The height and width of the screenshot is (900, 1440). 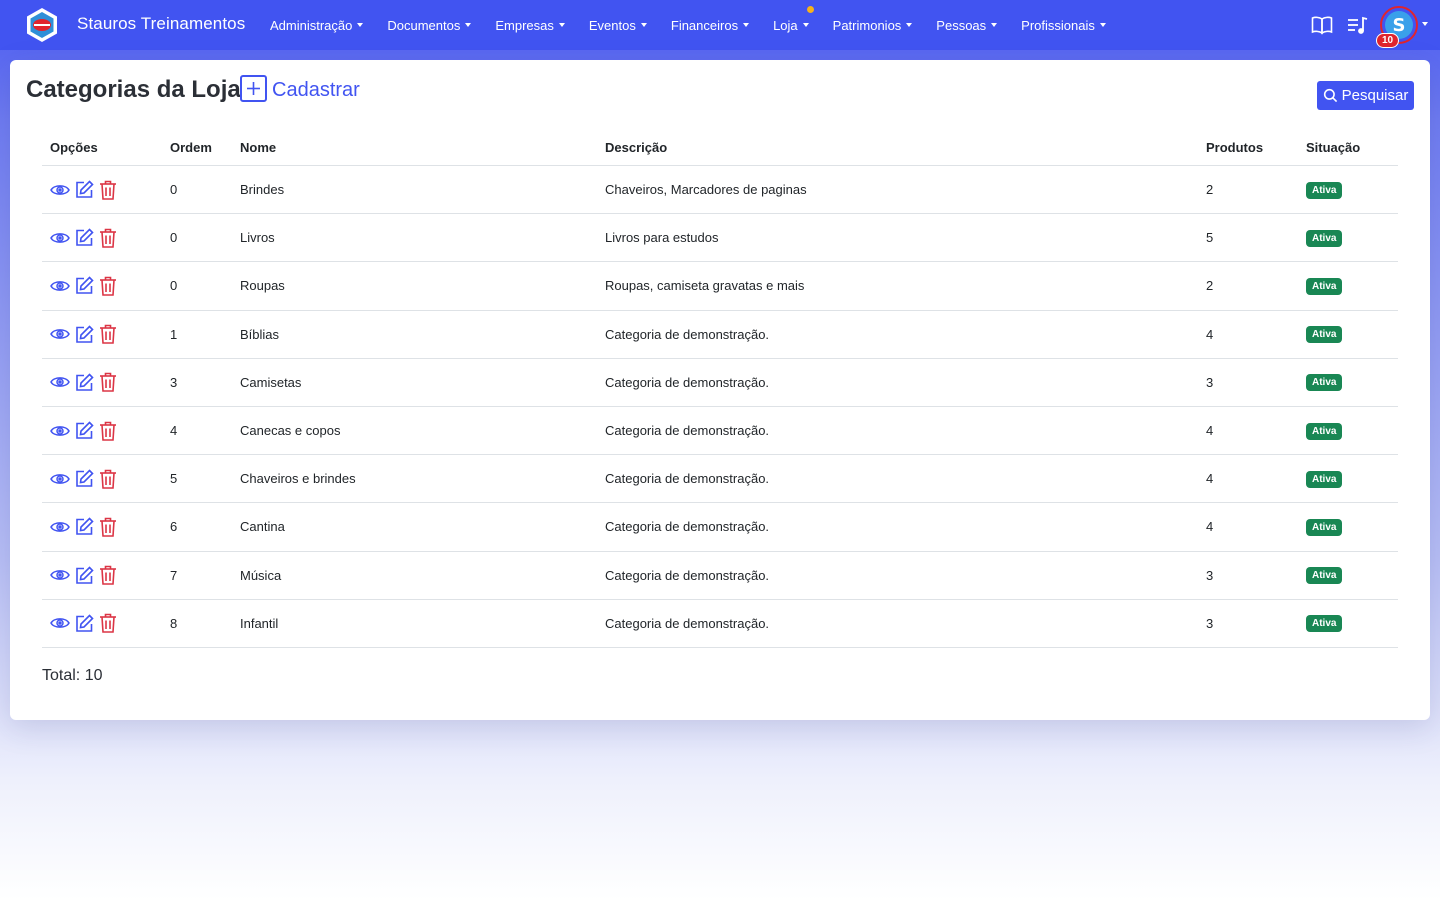 What do you see at coordinates (1210, 479) in the screenshot?
I see `cell-products: 4` at bounding box center [1210, 479].